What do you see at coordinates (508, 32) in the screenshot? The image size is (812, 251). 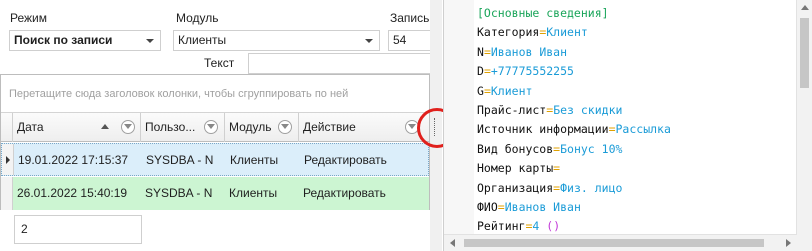 I see `detail-key: Категория` at bounding box center [508, 32].